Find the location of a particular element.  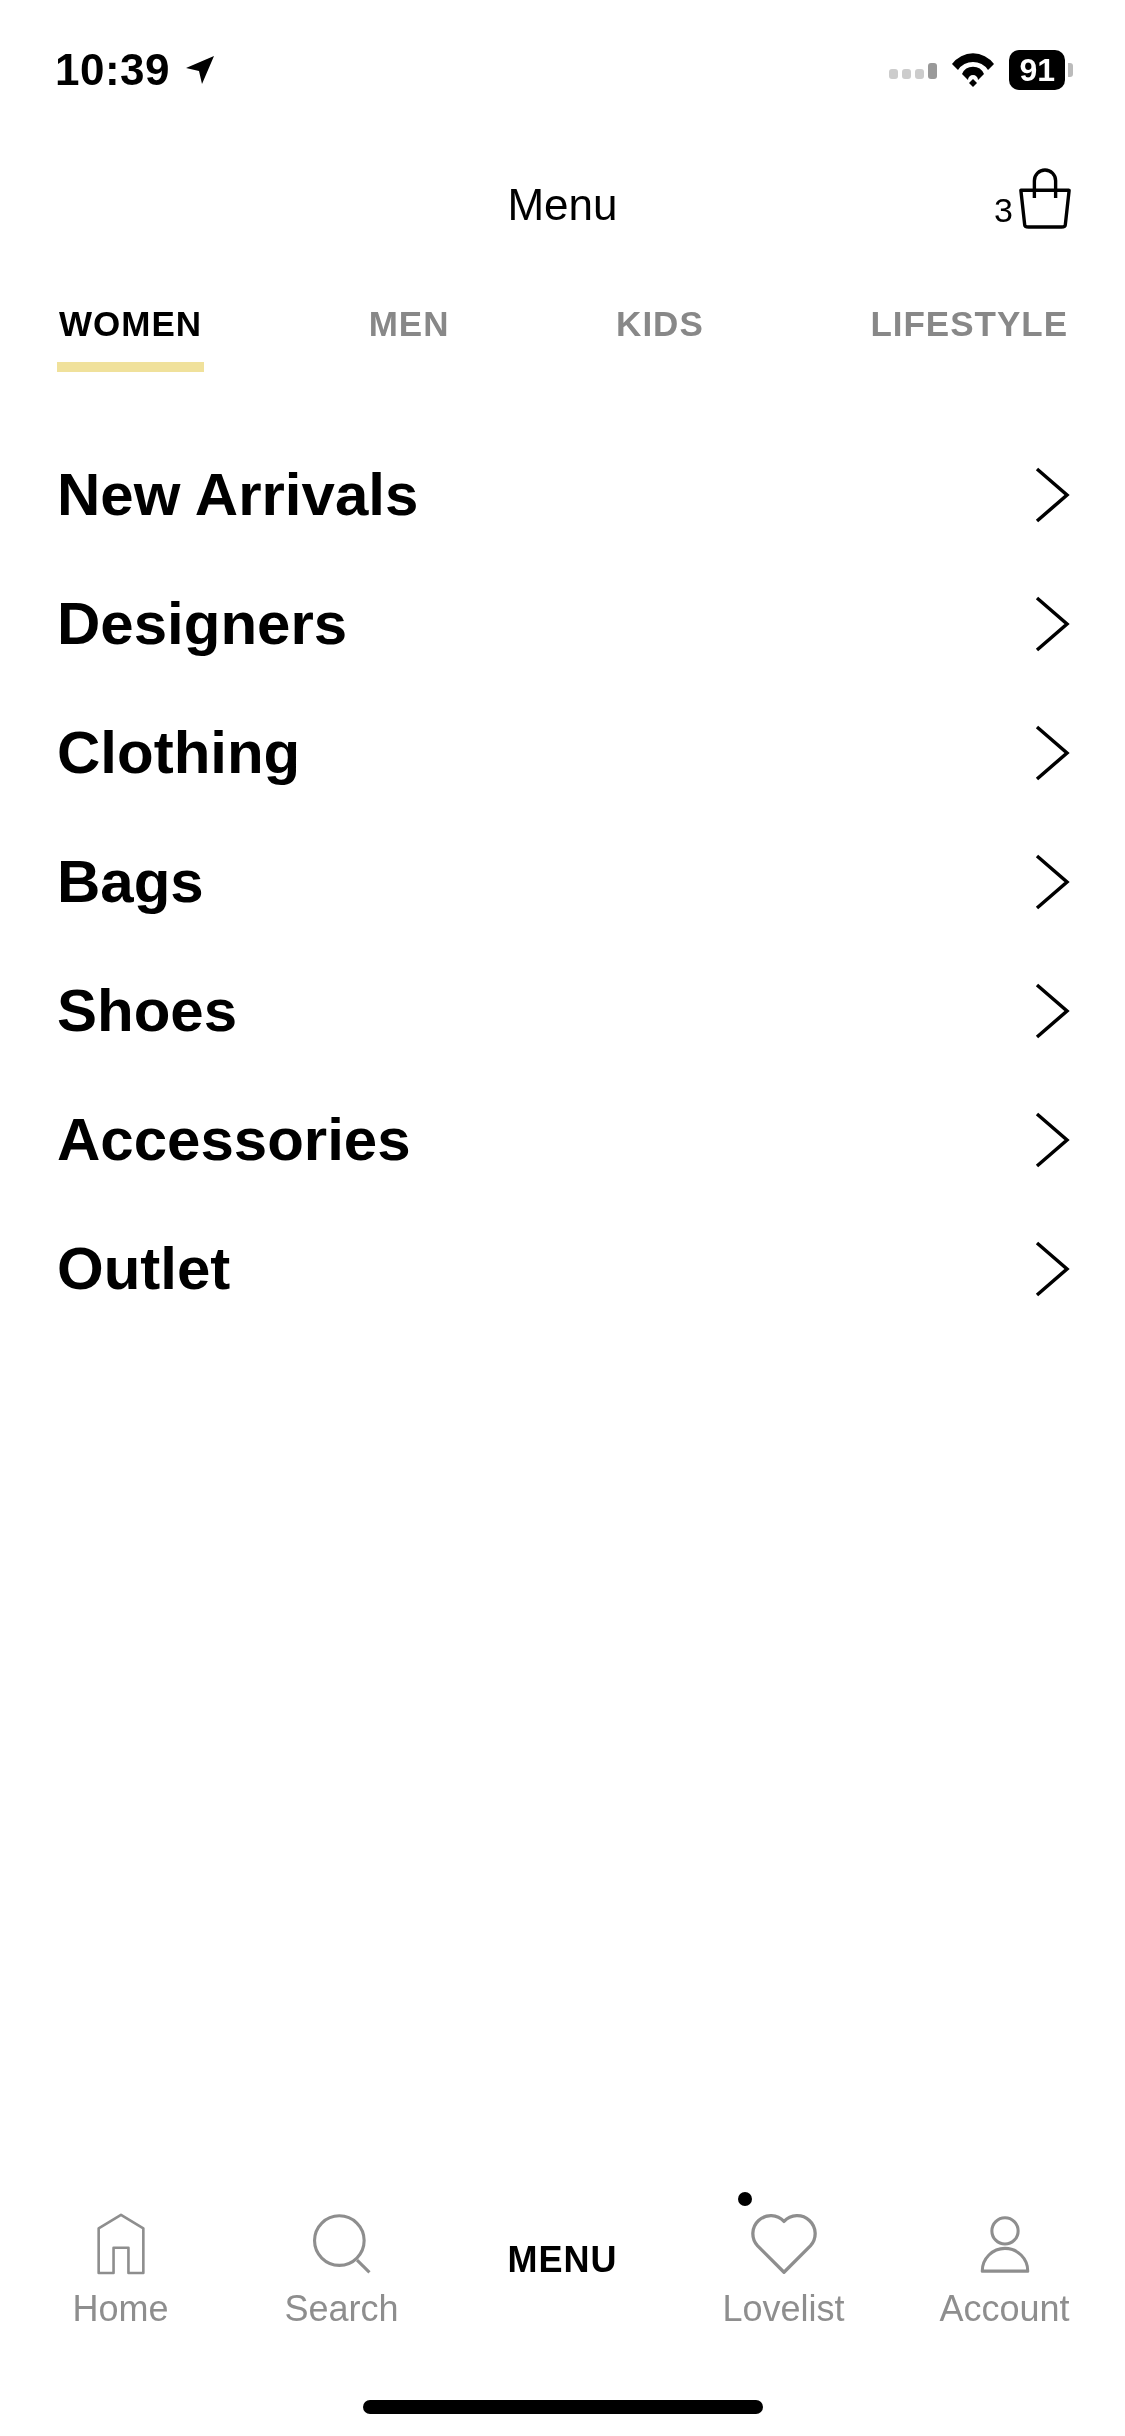

menu-item: Bags is located at coordinates (130, 881).